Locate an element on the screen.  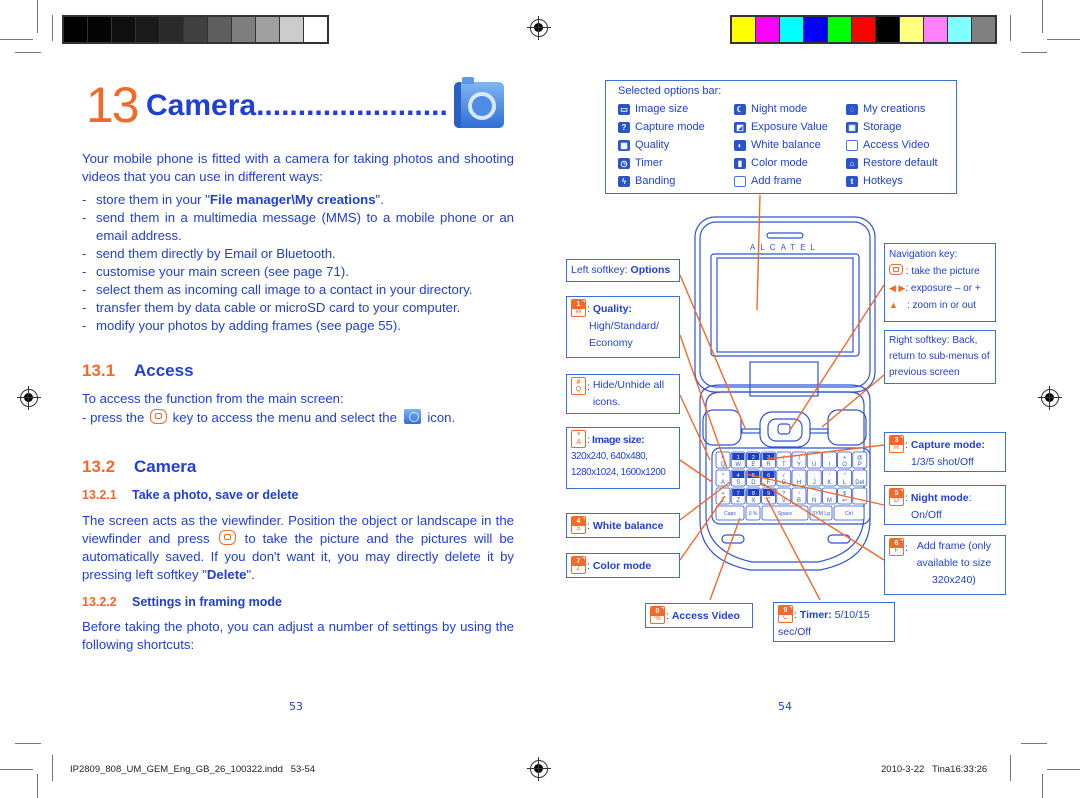
phone-hinge is located at coordinates (784, 379).